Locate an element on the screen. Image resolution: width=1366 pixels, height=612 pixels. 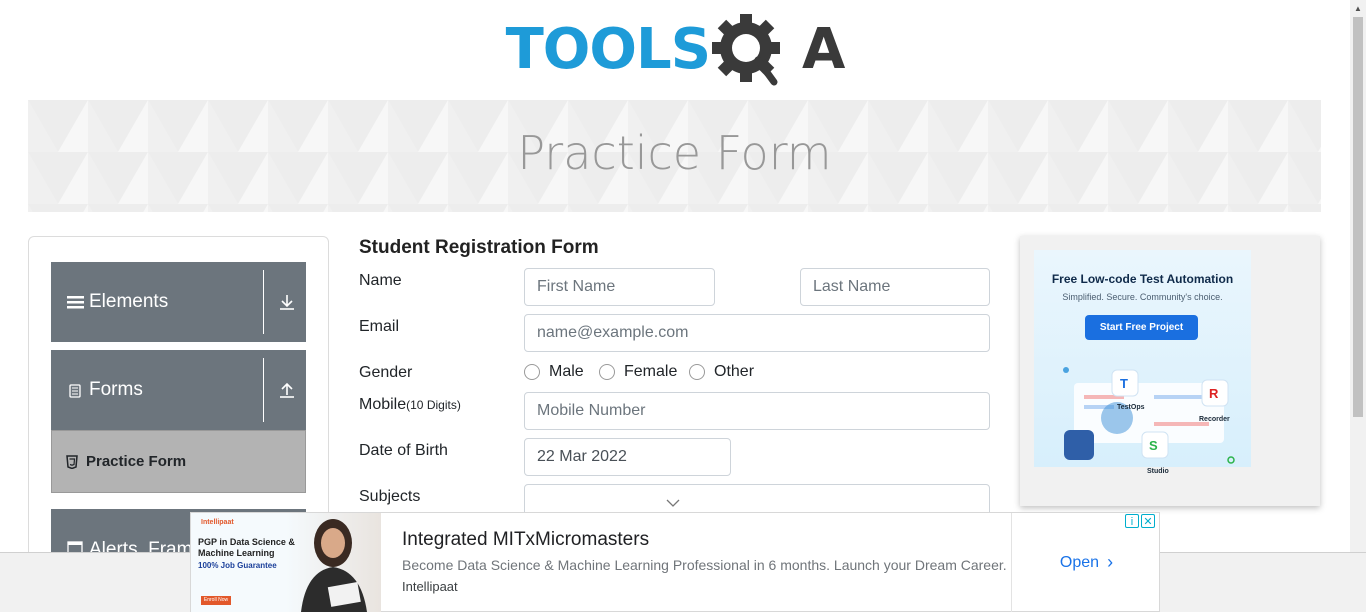
mobile-label: Mobile(10 Digits) is located at coordinates (410, 405).